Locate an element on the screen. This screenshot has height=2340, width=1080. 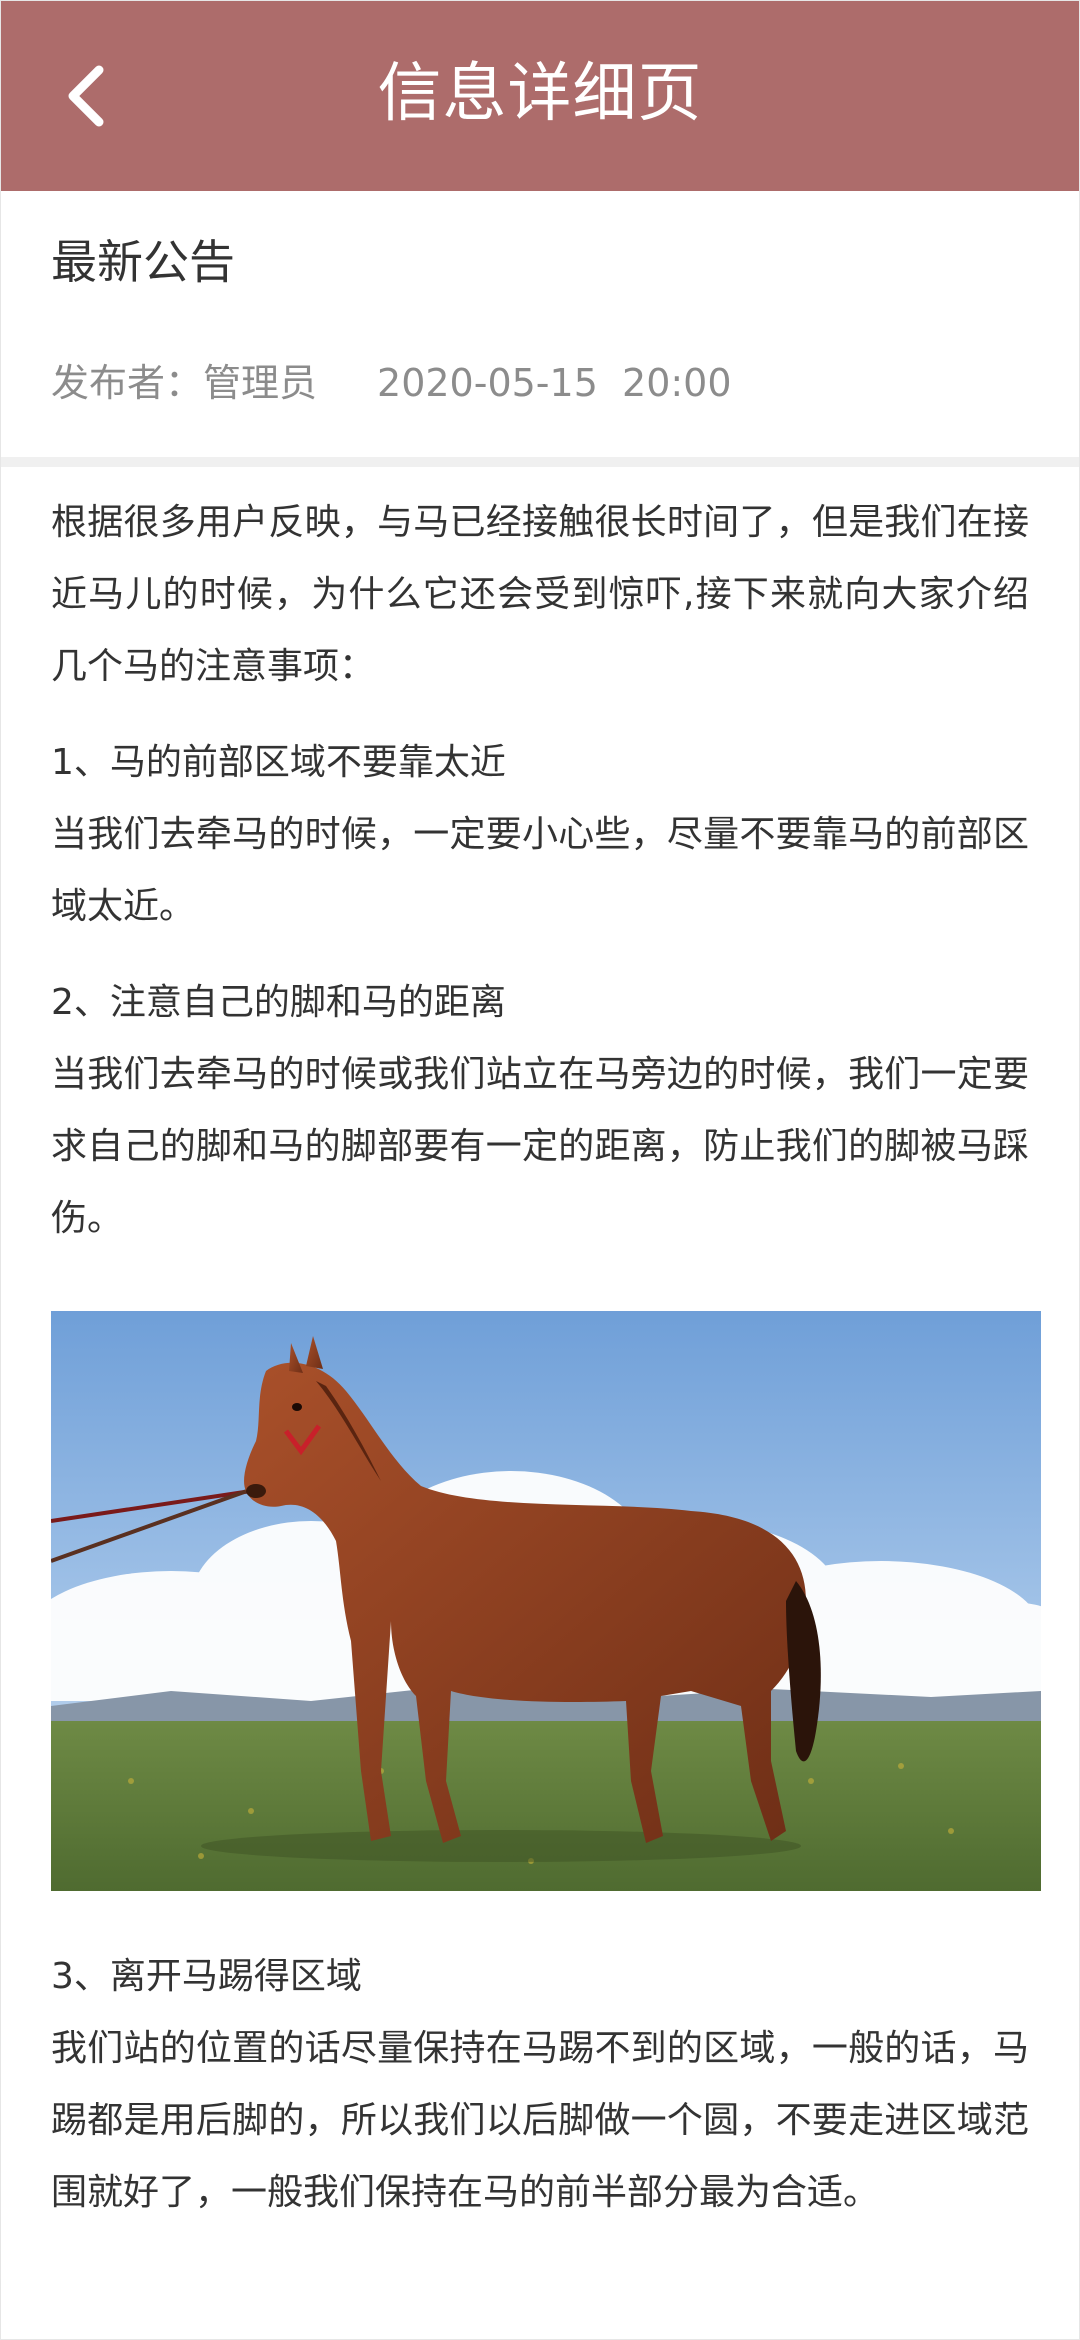
section-heading: 1、马的前部区域不要靠太近 is located at coordinates (278, 762).